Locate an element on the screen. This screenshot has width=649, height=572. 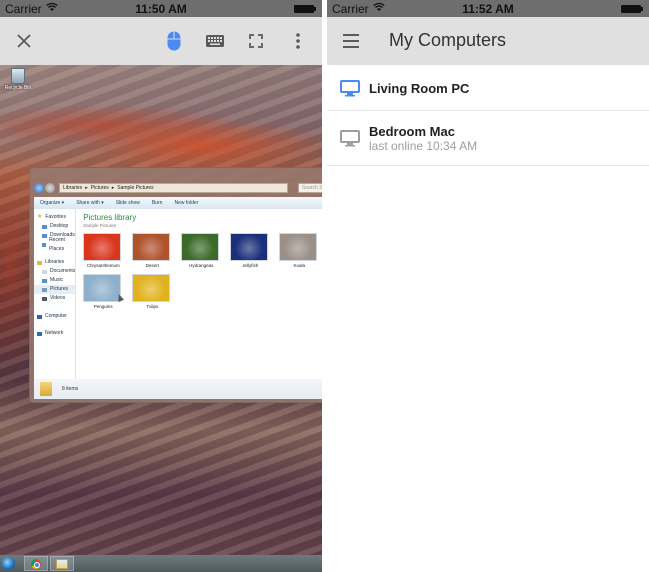
recycle-bin-label: Recycle Bin is located at coordinates (18, 88).